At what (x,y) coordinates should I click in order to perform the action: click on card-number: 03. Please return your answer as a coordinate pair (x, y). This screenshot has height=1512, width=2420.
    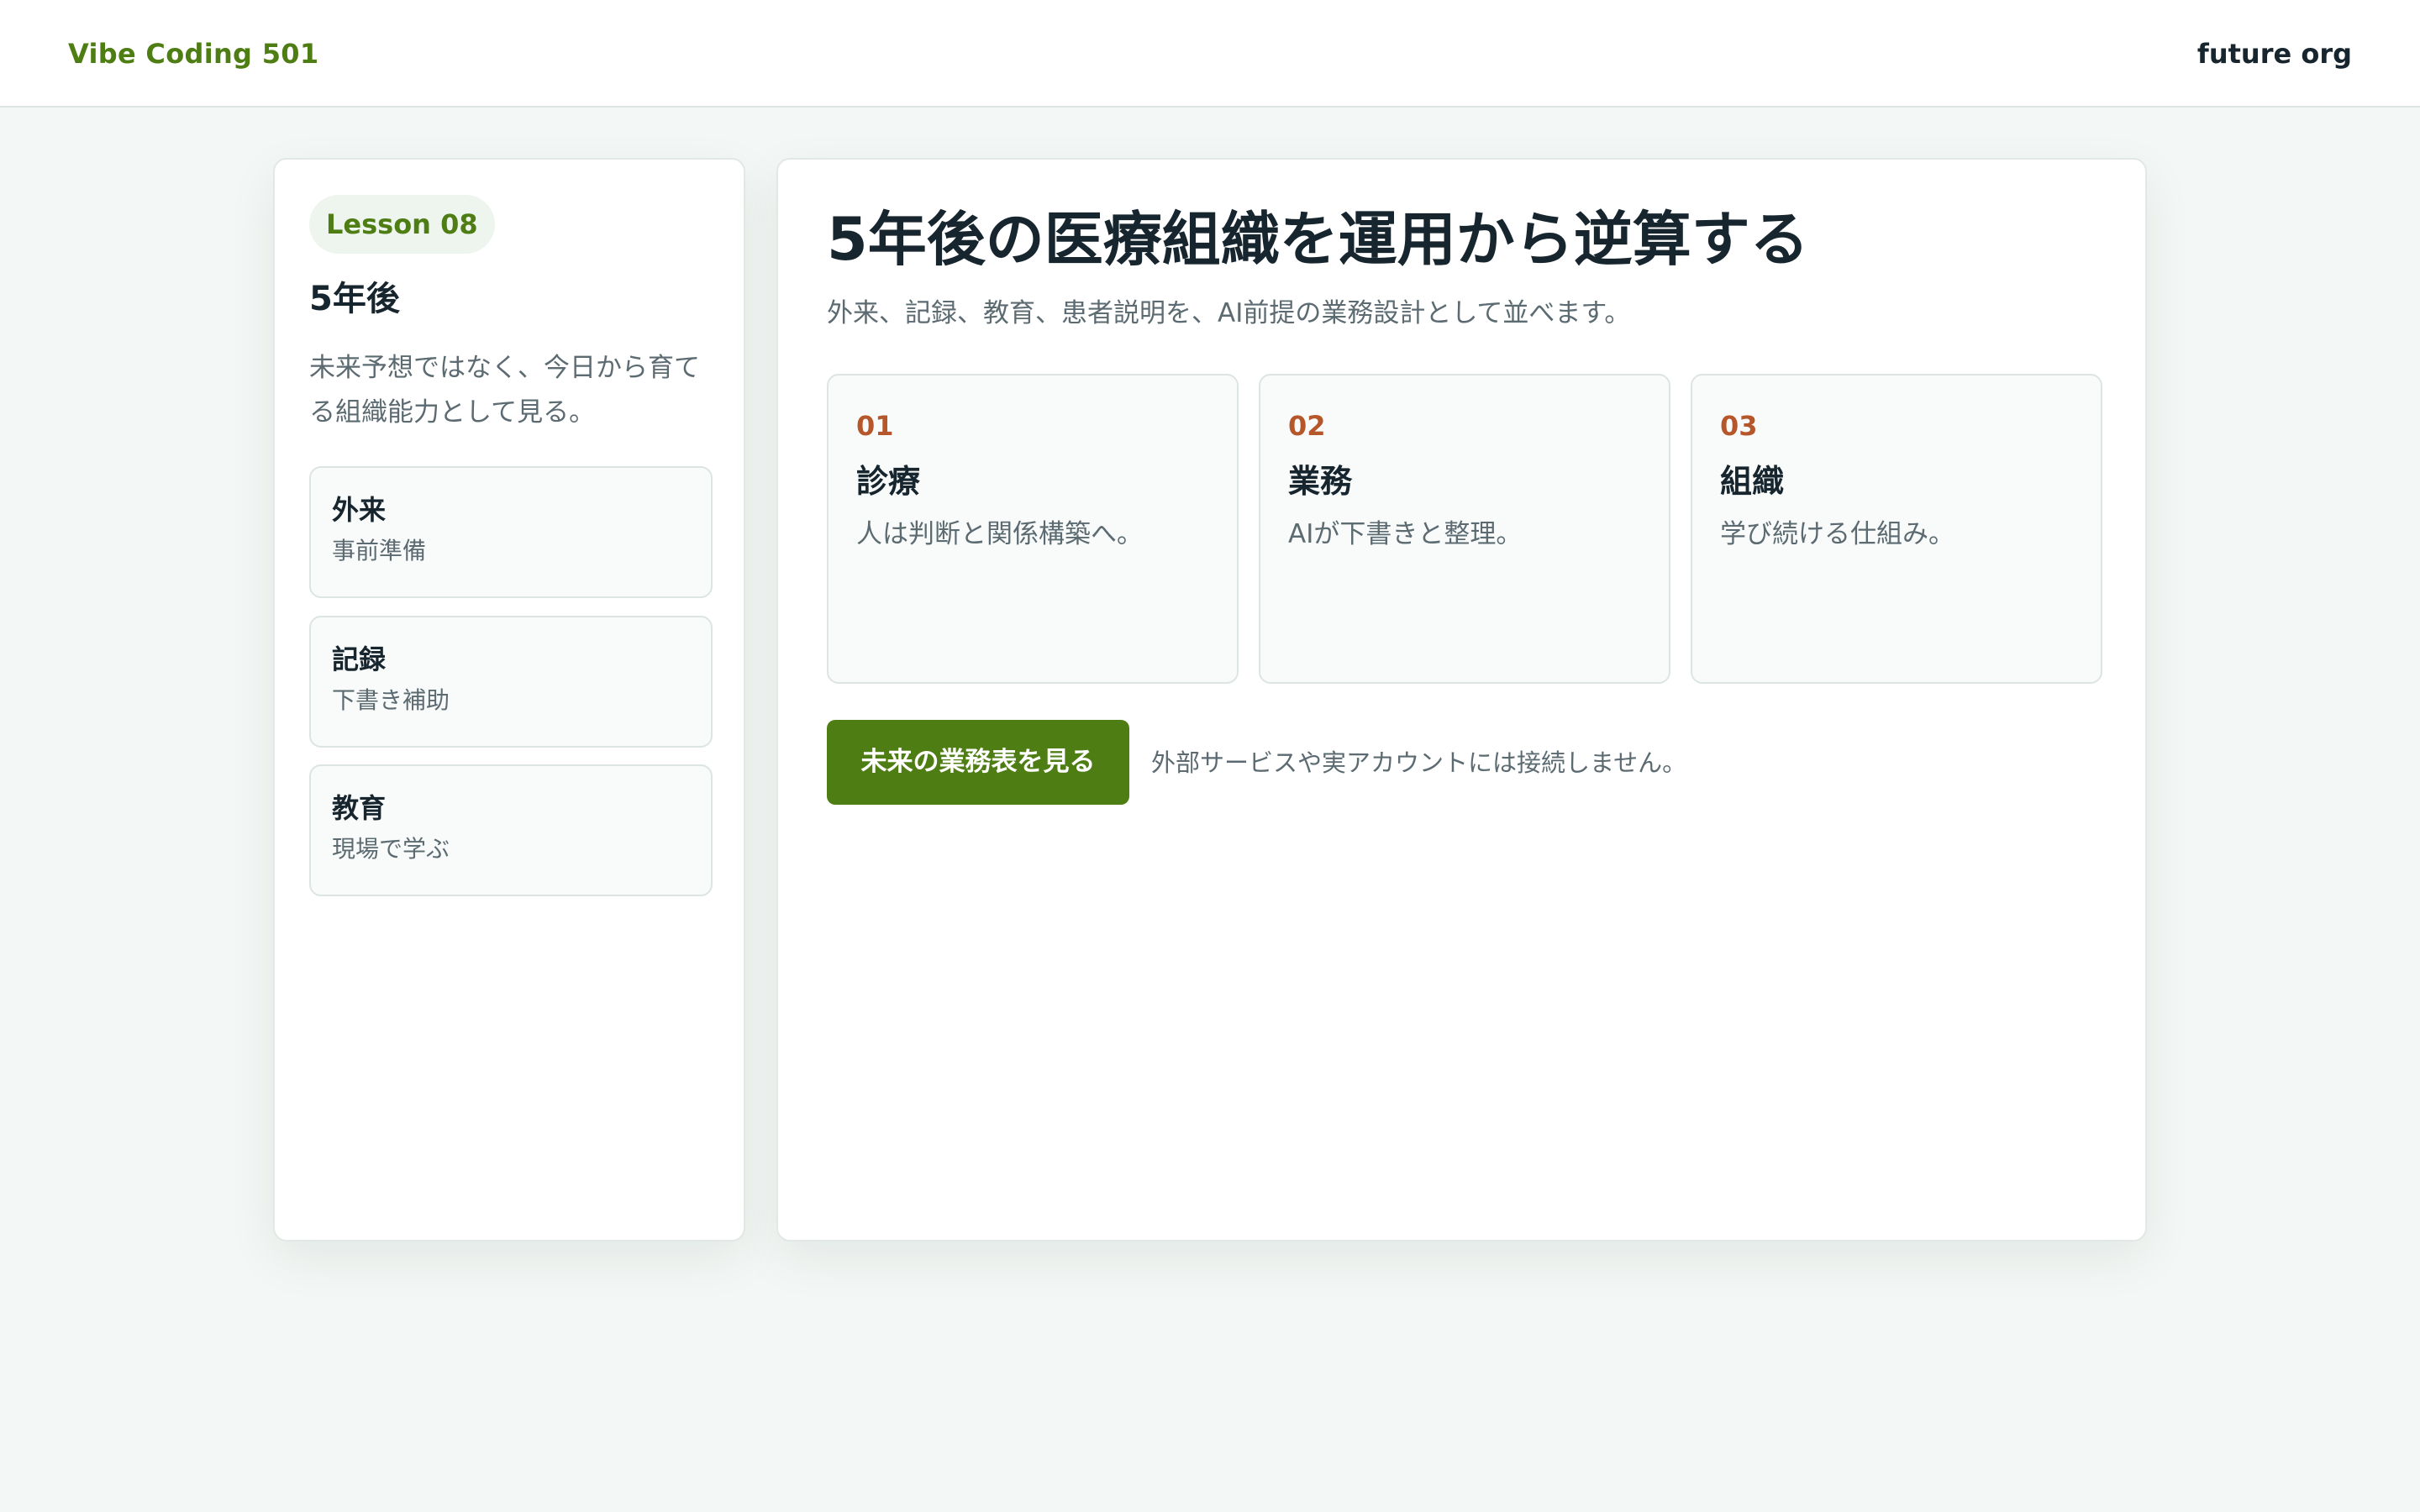
    Looking at the image, I should click on (1739, 426).